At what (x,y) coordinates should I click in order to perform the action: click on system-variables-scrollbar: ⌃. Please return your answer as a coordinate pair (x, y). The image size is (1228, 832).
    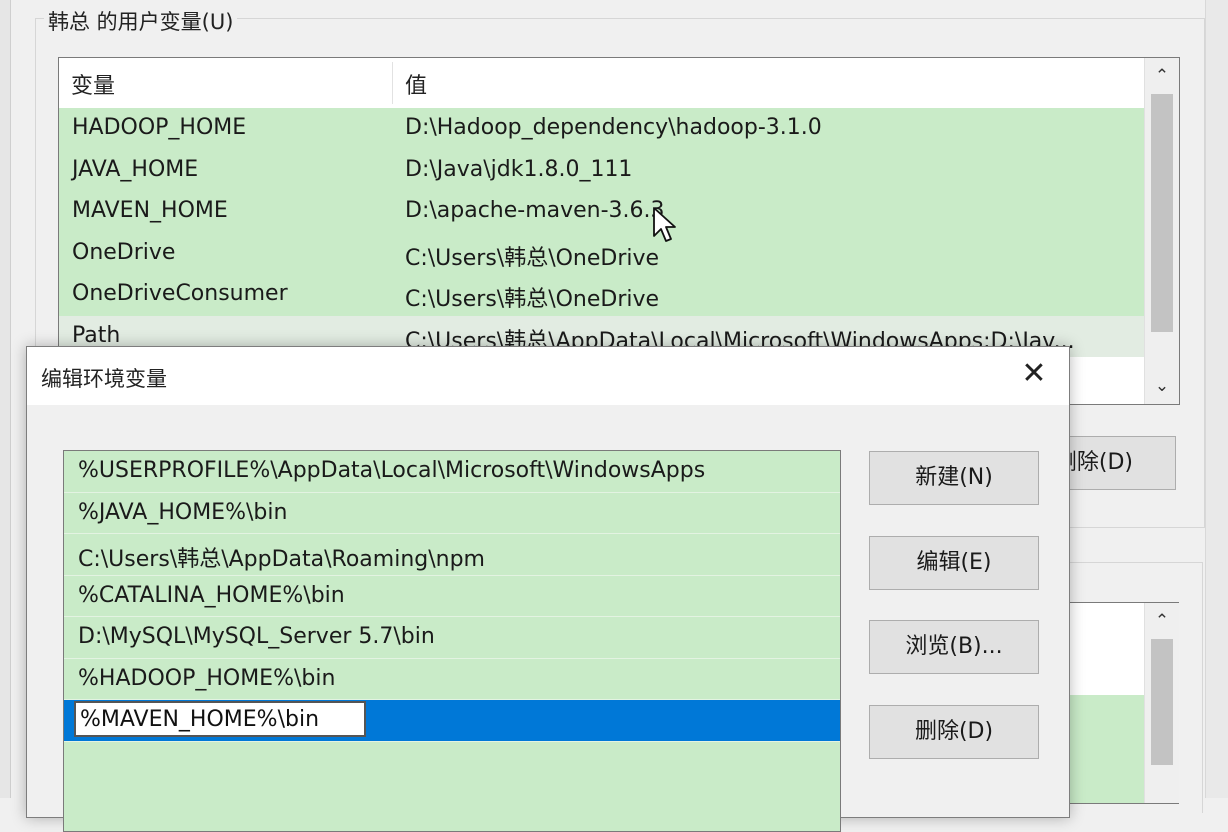
    Looking at the image, I should click on (1161, 703).